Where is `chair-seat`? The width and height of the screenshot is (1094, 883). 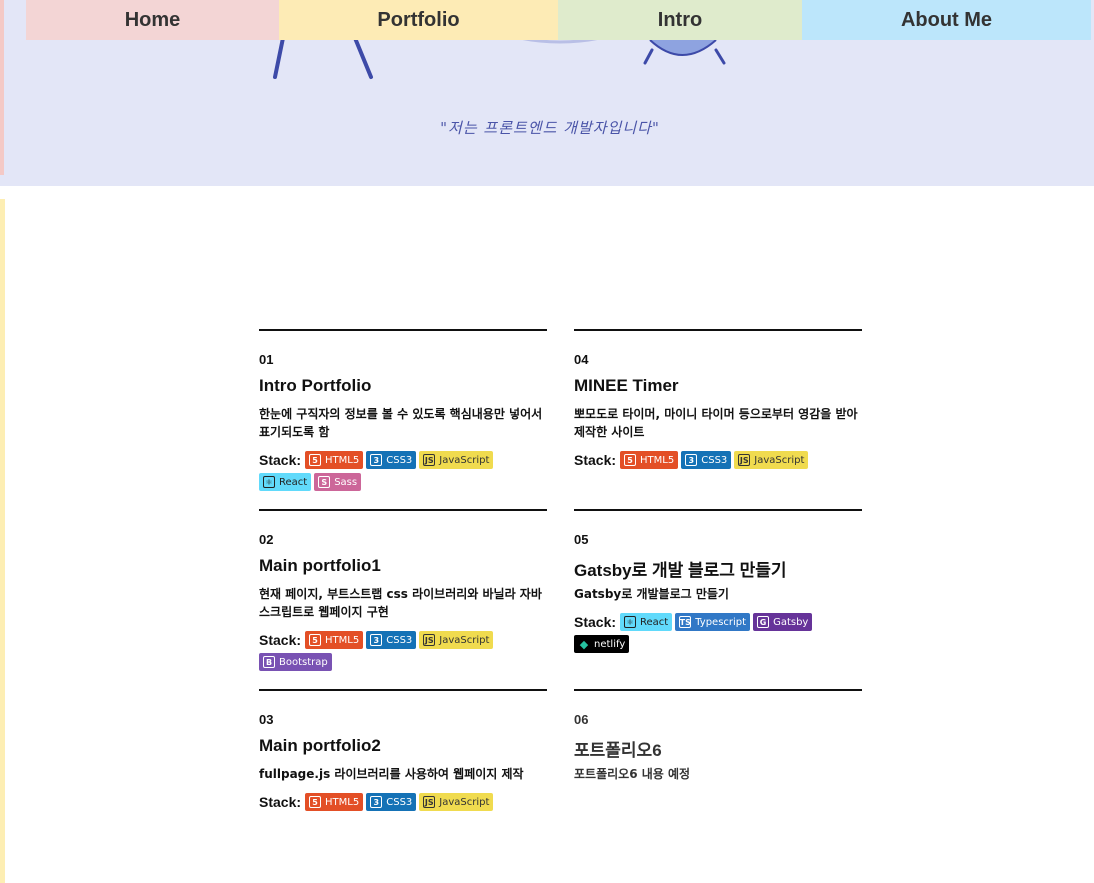
chair-seat is located at coordinates (683, 47).